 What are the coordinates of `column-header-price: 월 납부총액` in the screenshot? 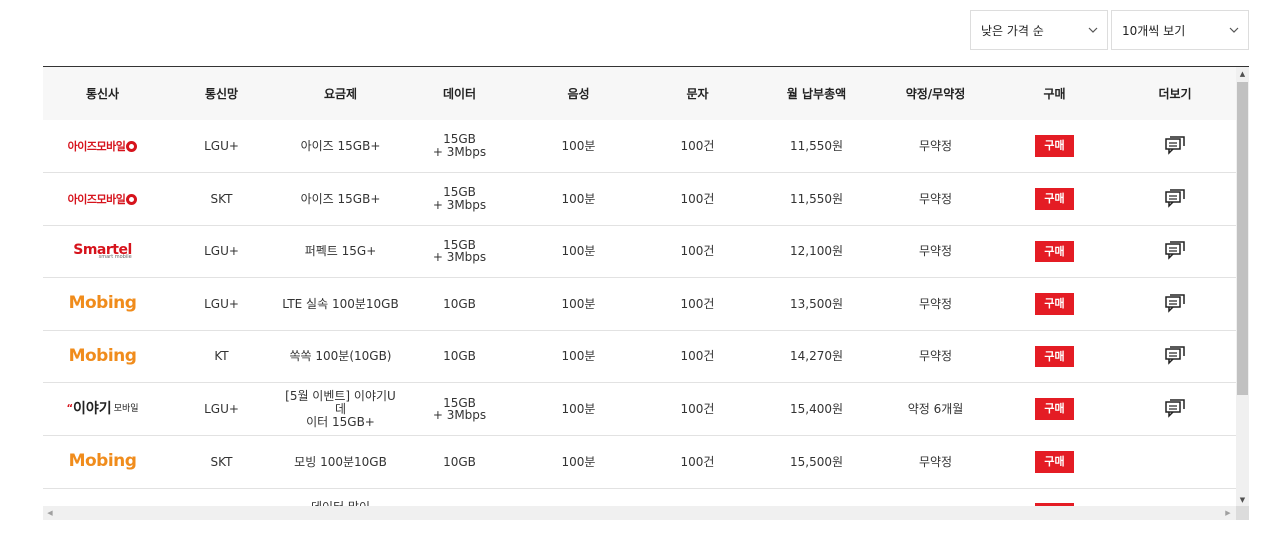 It's located at (816, 94).